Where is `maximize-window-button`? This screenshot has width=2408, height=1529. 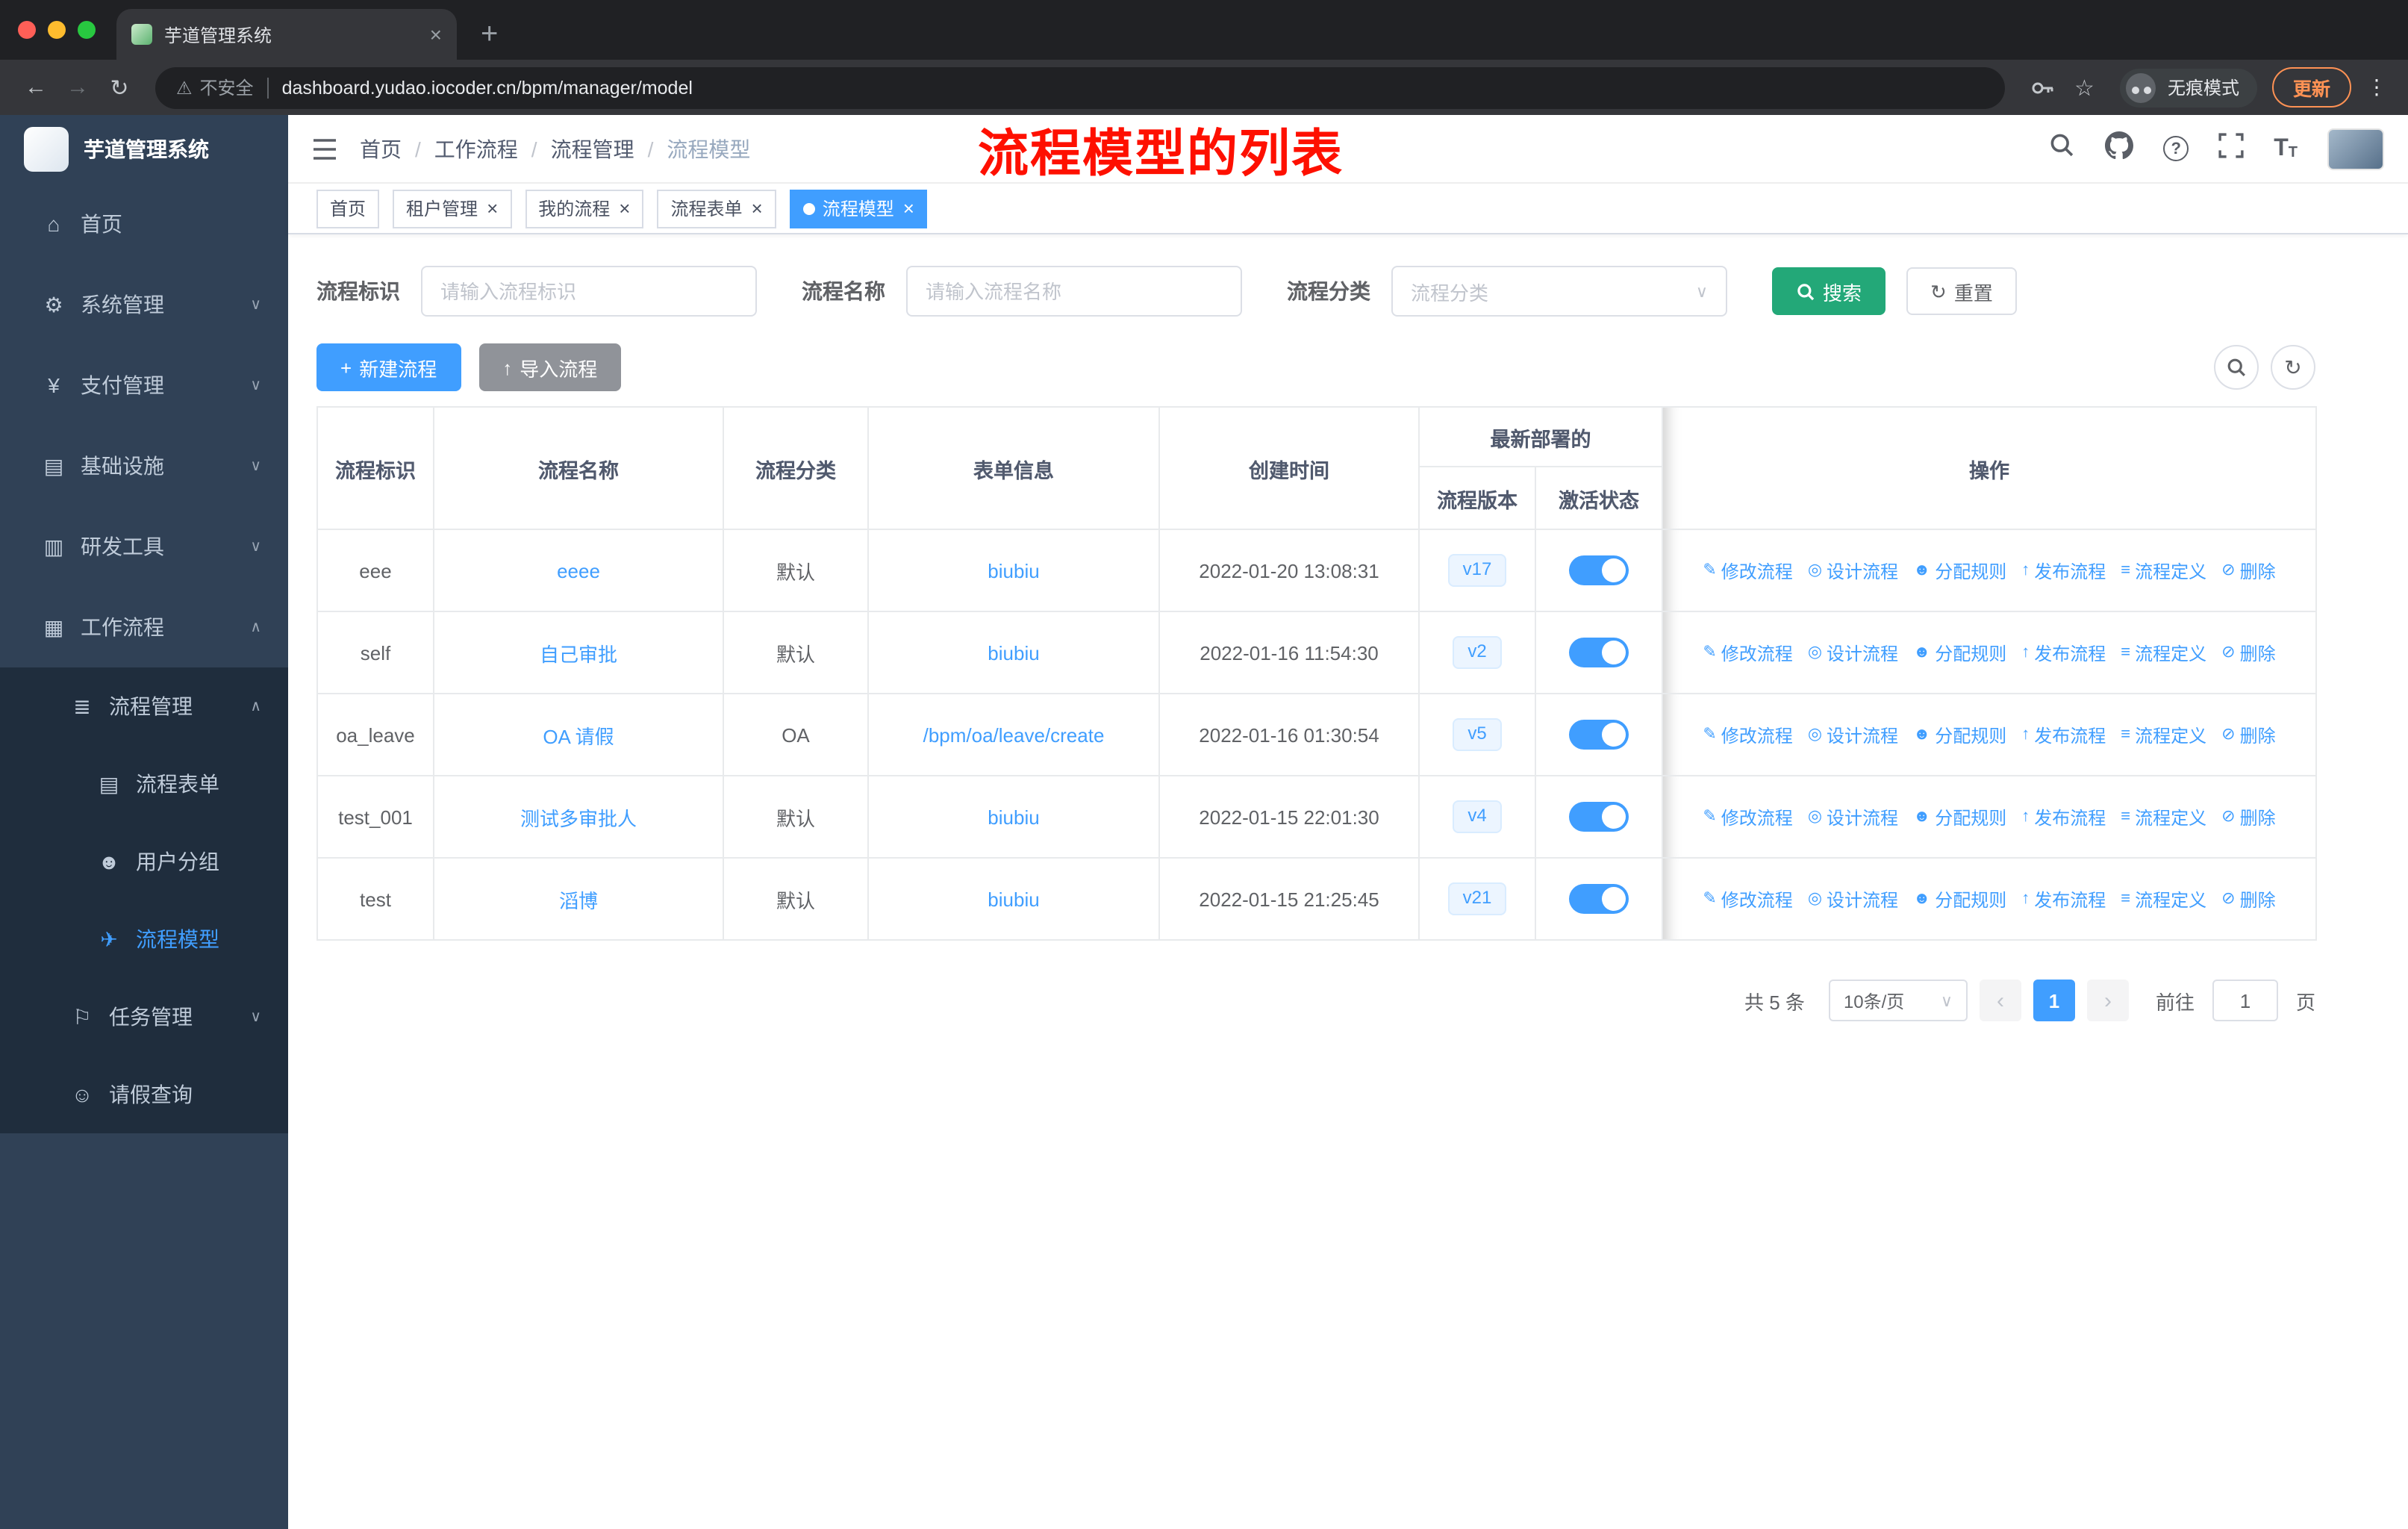 maximize-window-button is located at coordinates (87, 30).